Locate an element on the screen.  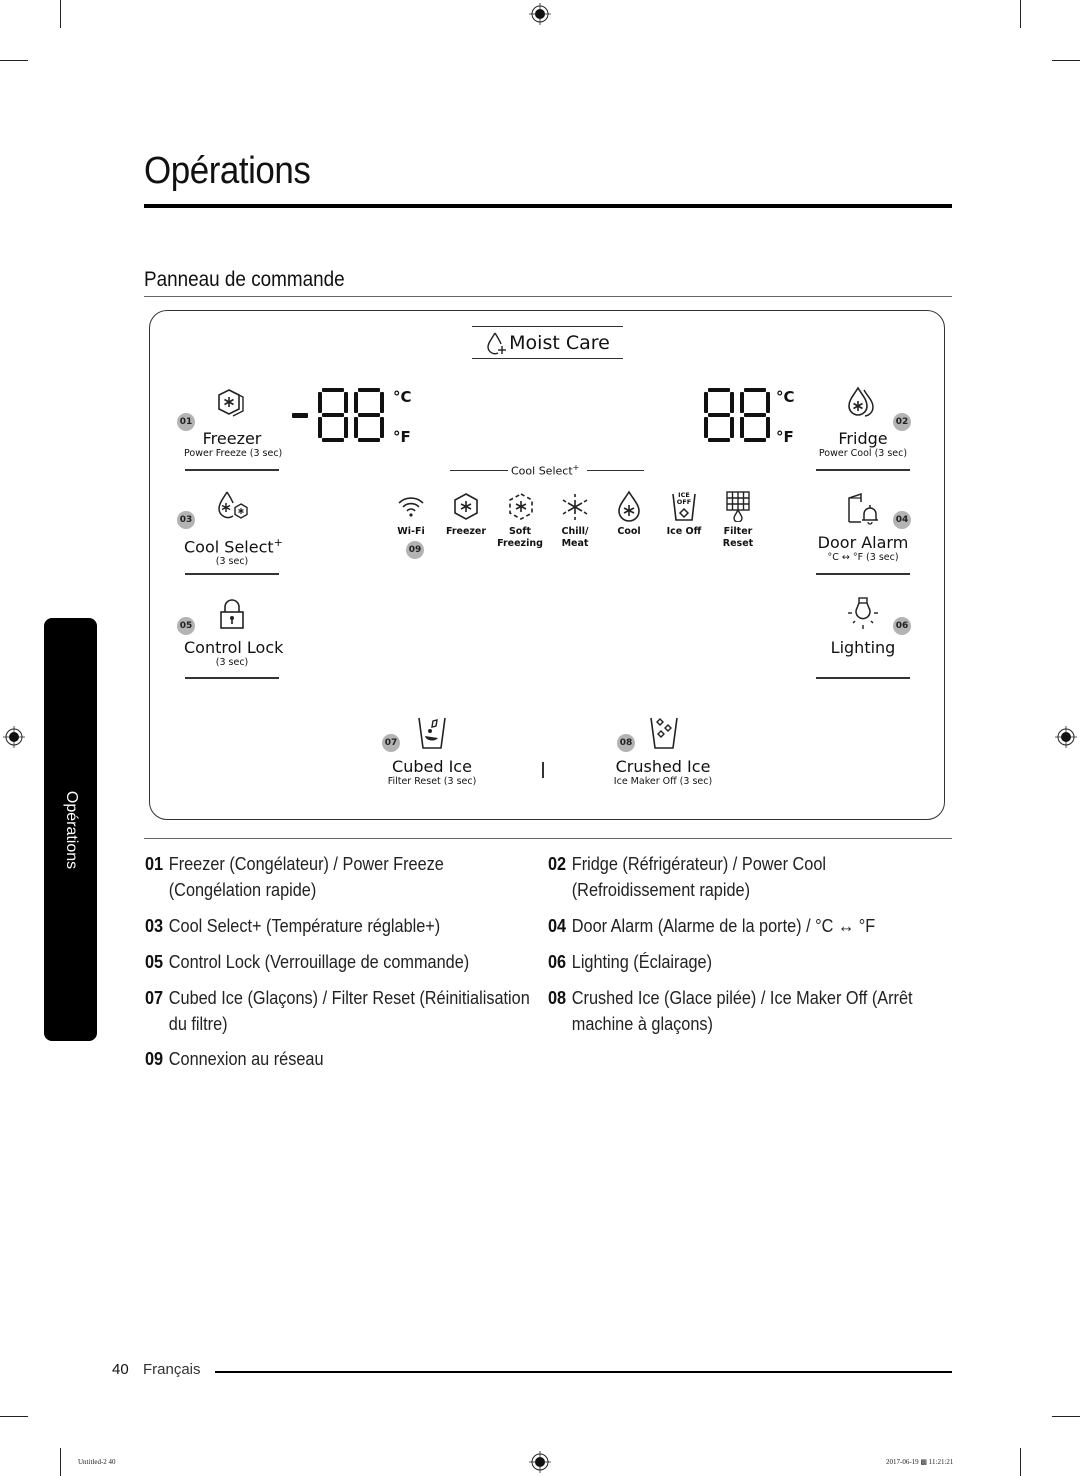
control-lock-button-sub: (3 sec) is located at coordinates (232, 662).